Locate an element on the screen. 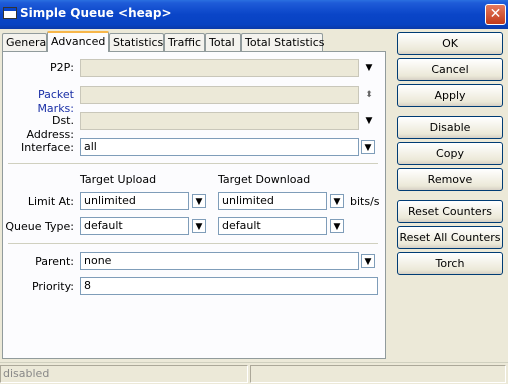  cancel-button: Cancel is located at coordinates (450, 69).